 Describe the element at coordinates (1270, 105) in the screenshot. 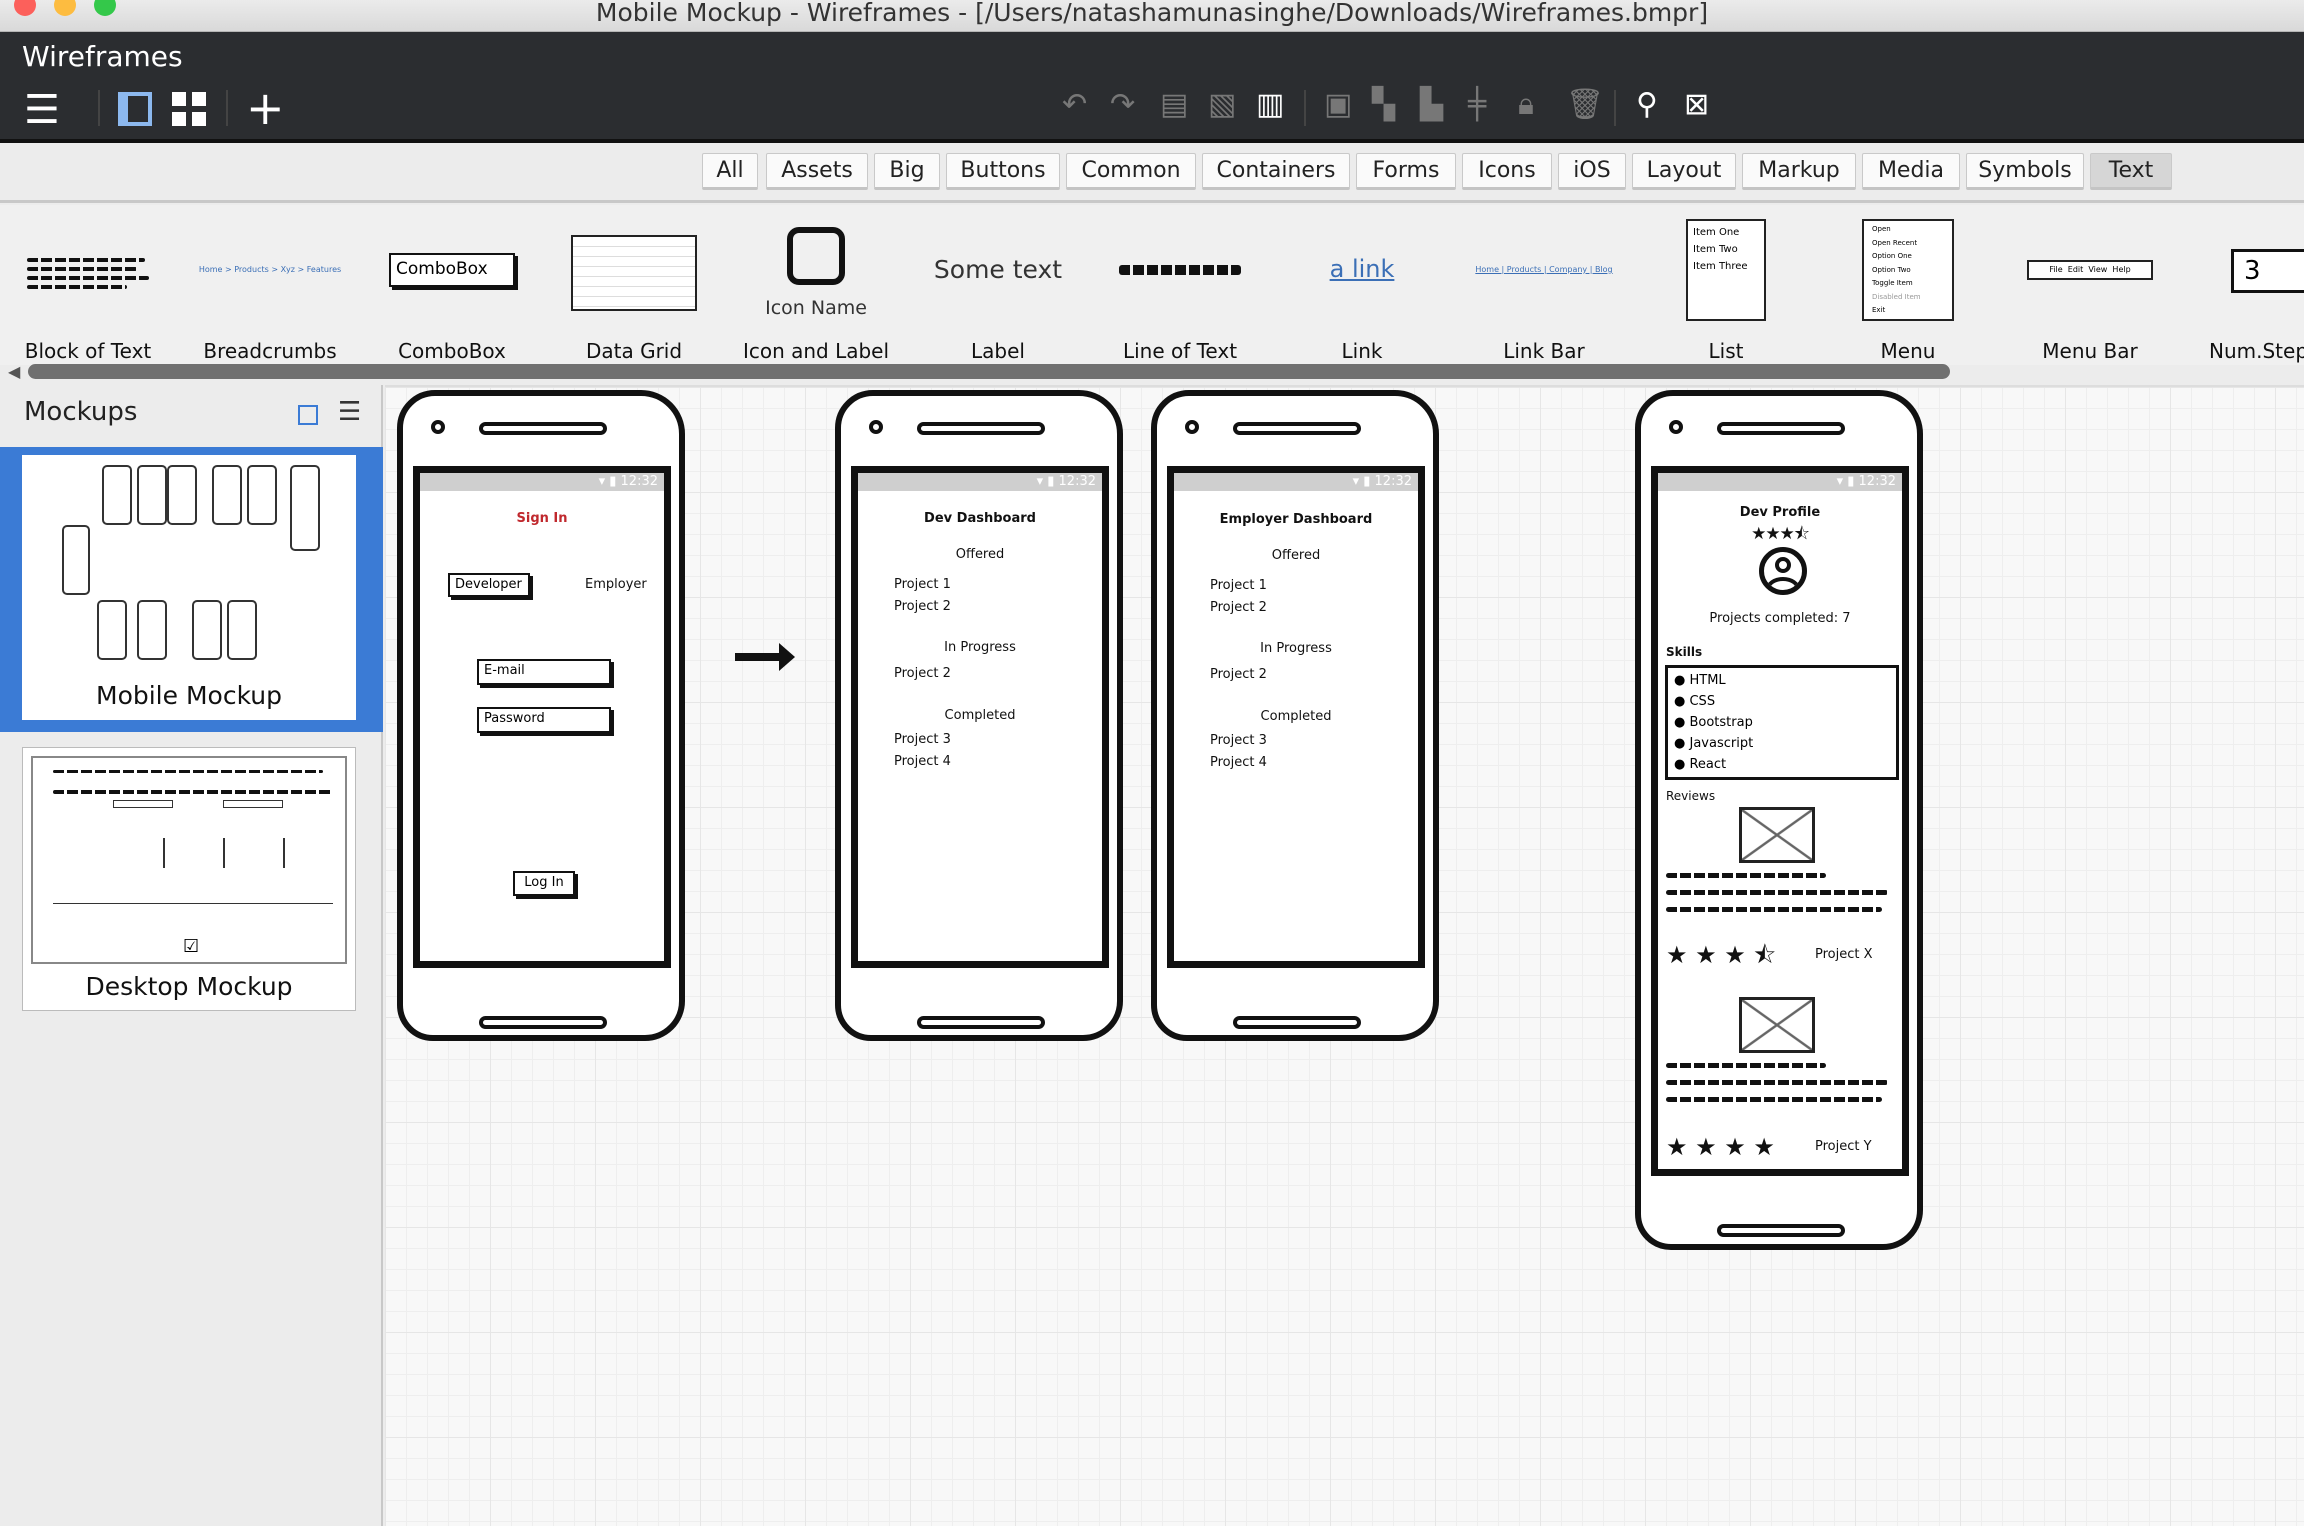

I see `paste-icon: ▥` at that location.